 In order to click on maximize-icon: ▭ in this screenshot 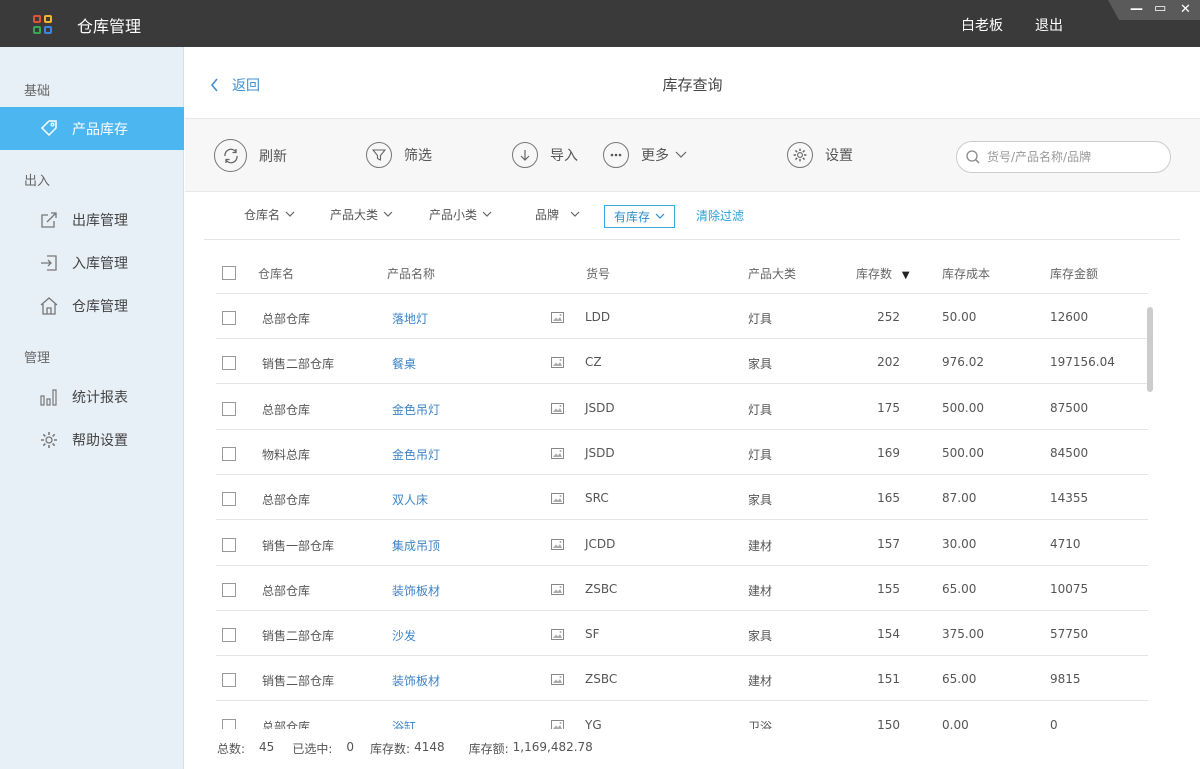, I will do `click(1160, 8)`.